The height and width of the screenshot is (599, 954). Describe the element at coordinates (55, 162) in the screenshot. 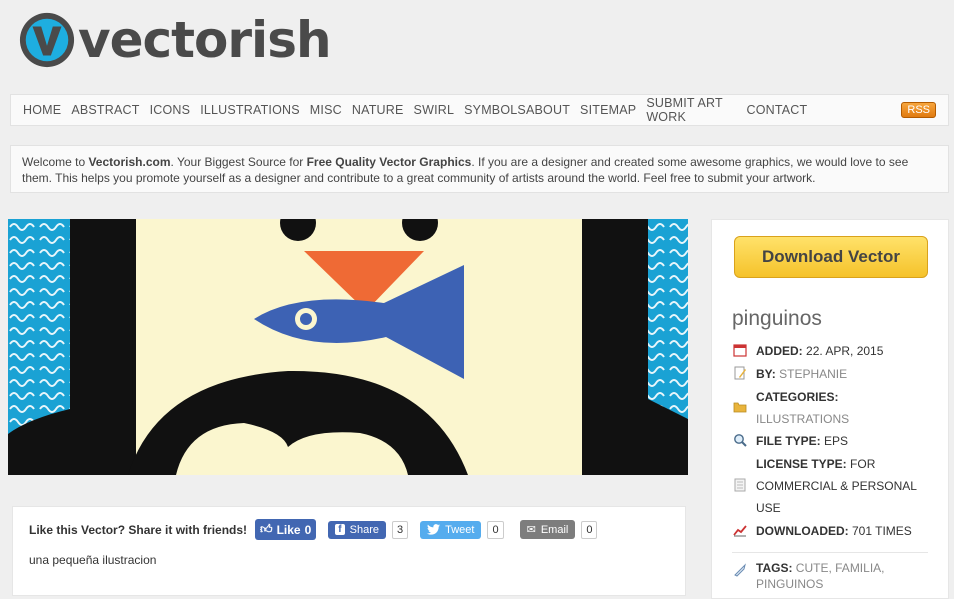

I see `welcome-text-1: Welcome to` at that location.